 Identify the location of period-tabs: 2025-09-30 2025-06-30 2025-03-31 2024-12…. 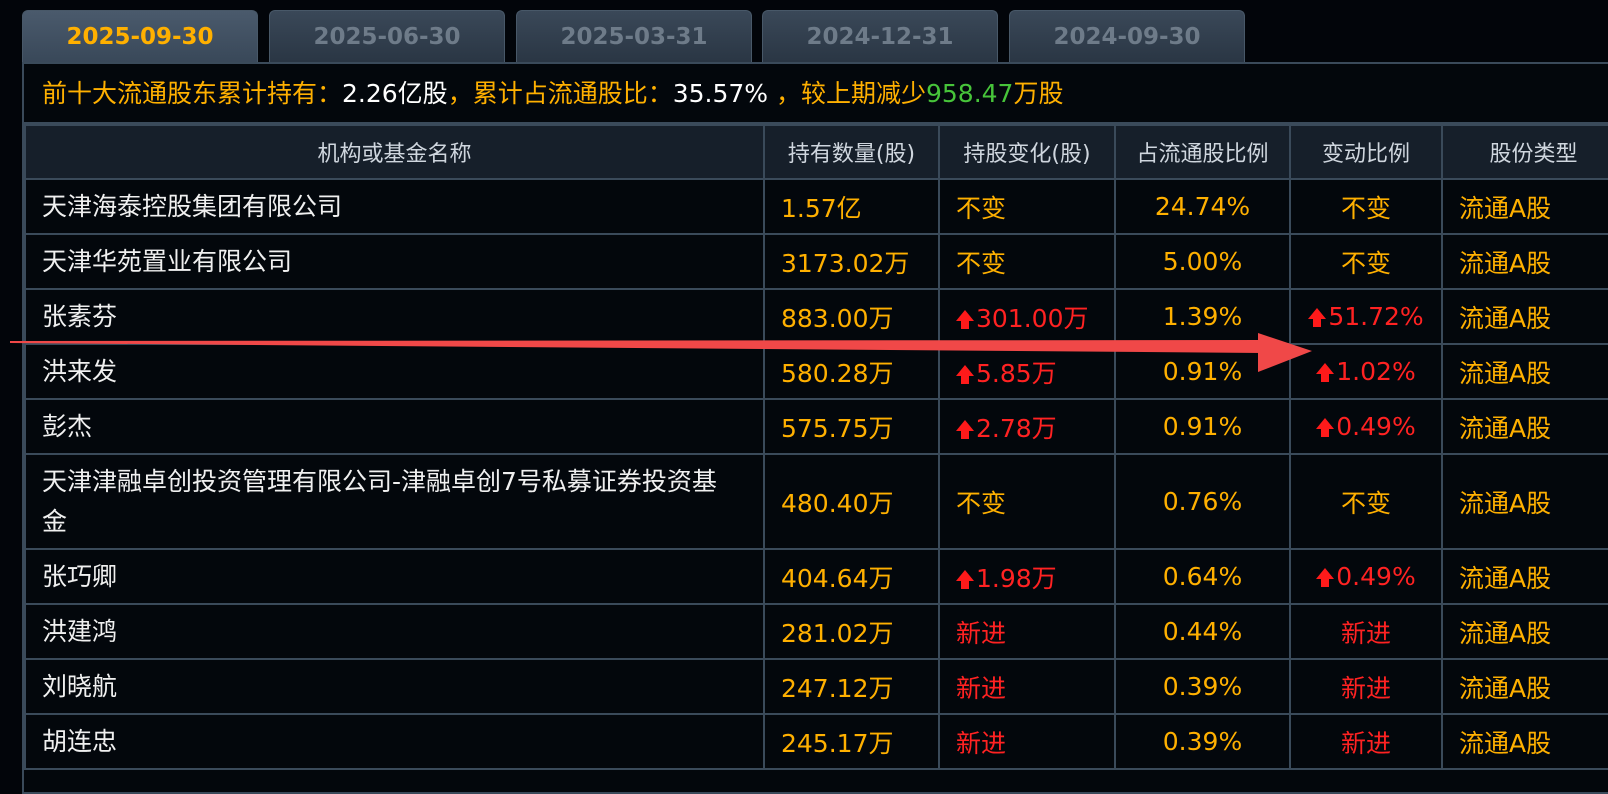
(815, 36).